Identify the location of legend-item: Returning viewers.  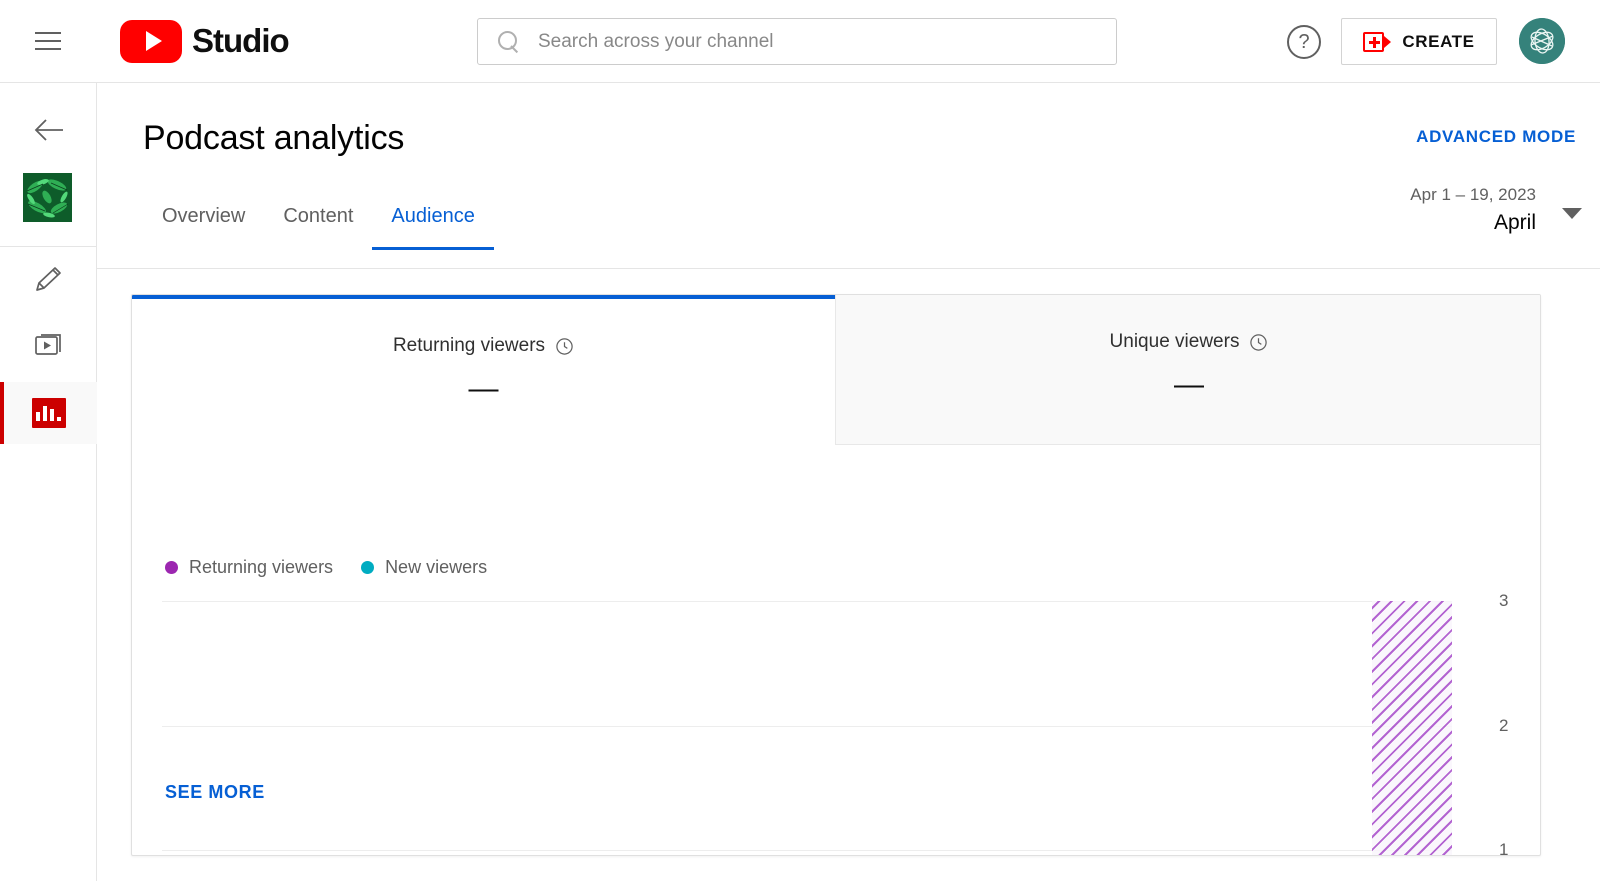
(249, 567).